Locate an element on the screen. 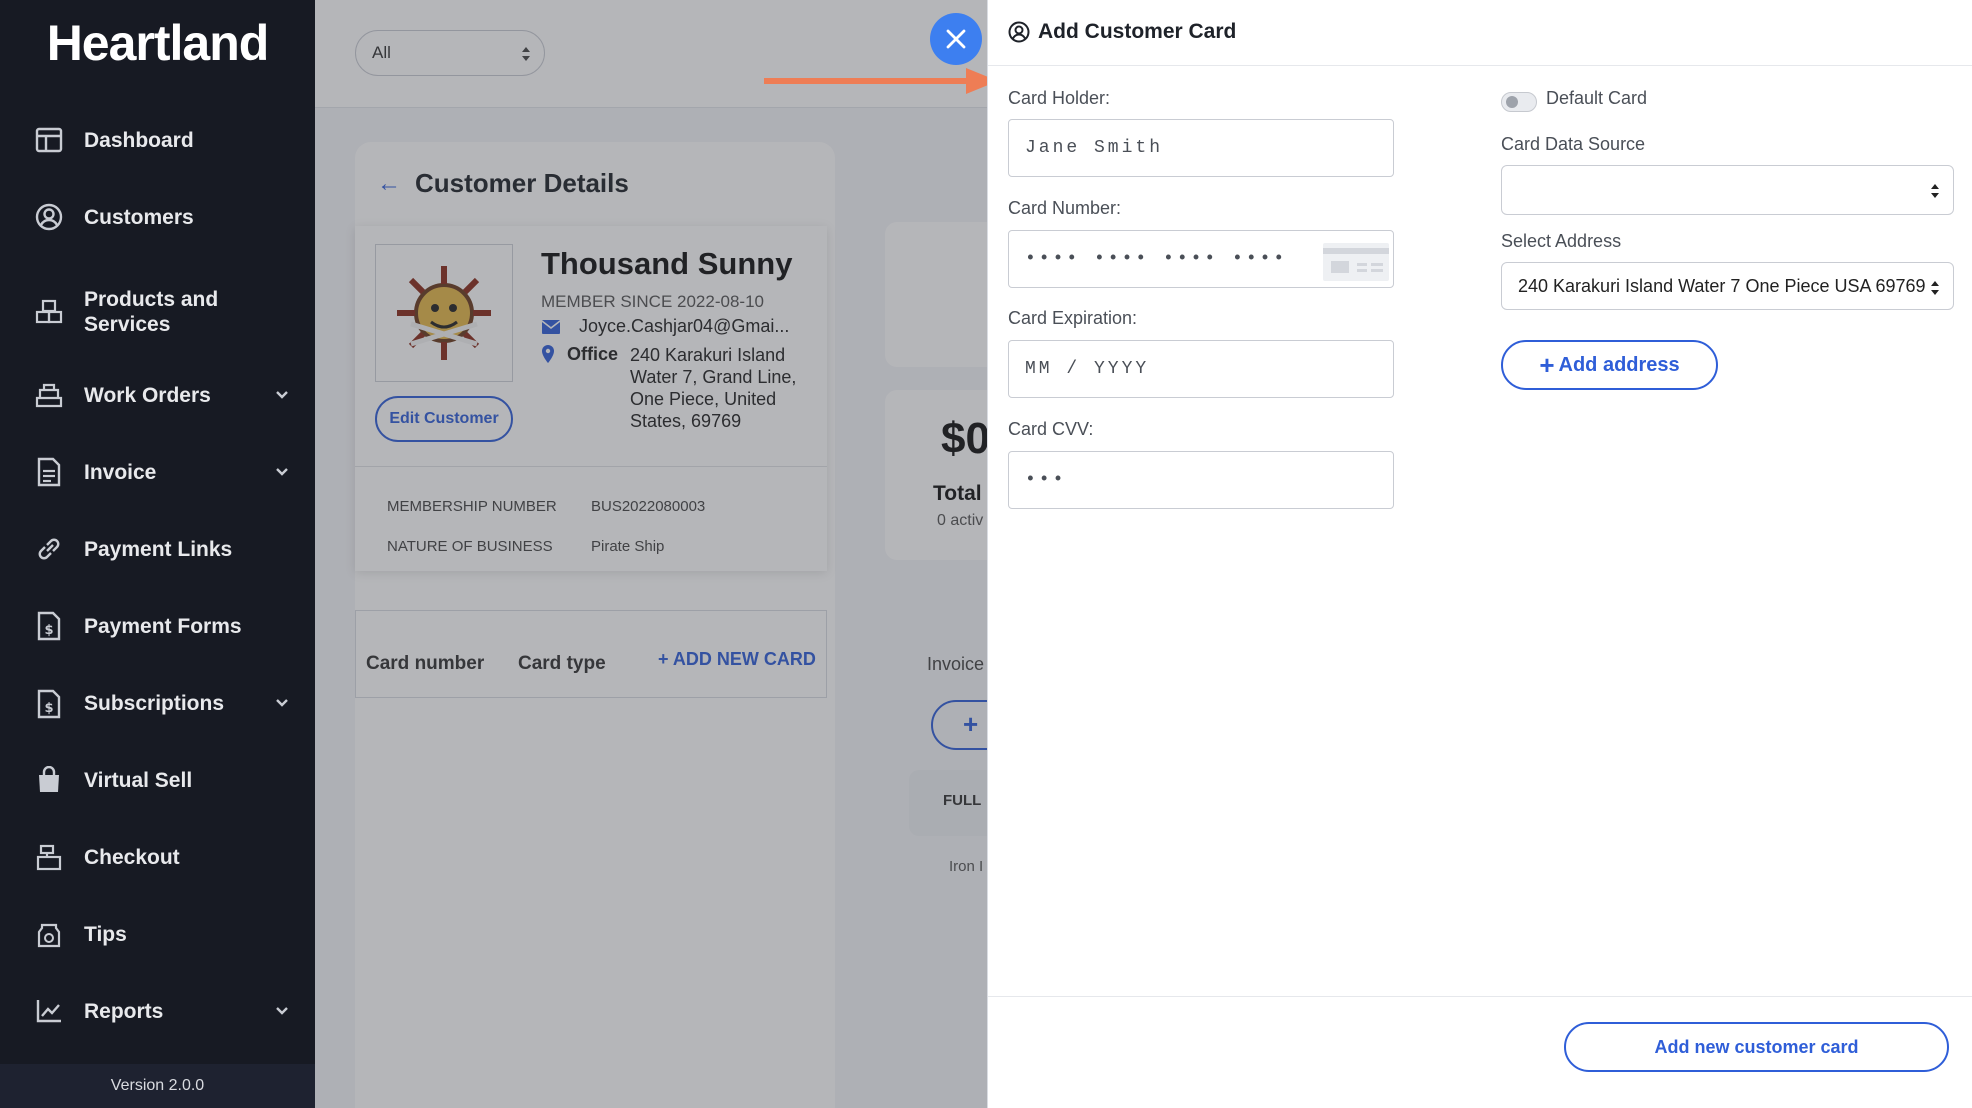  card-cvv-placeholder: ••• is located at coordinates (1046, 480).